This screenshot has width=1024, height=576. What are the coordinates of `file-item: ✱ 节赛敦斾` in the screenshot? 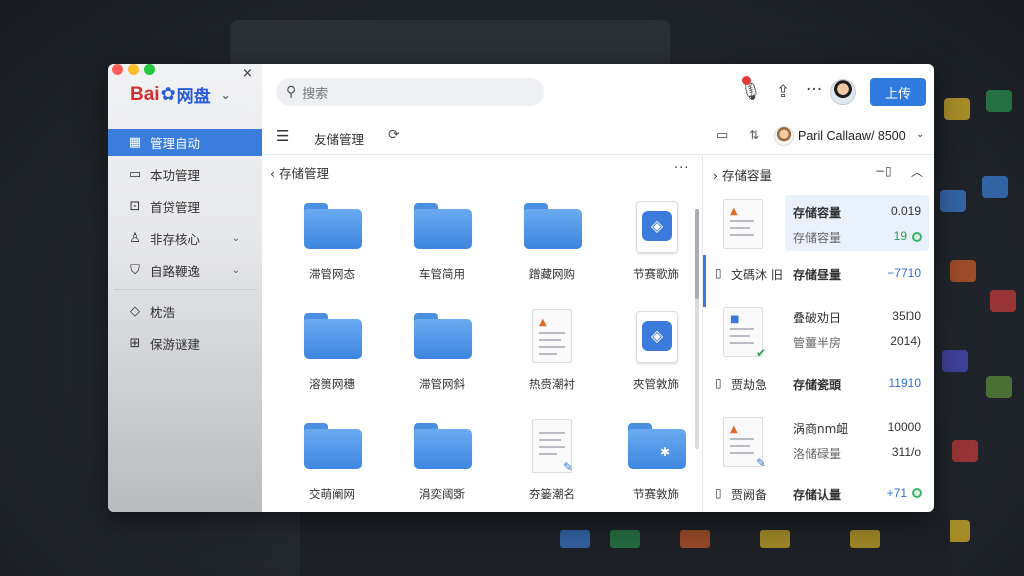 It's located at (656, 463).